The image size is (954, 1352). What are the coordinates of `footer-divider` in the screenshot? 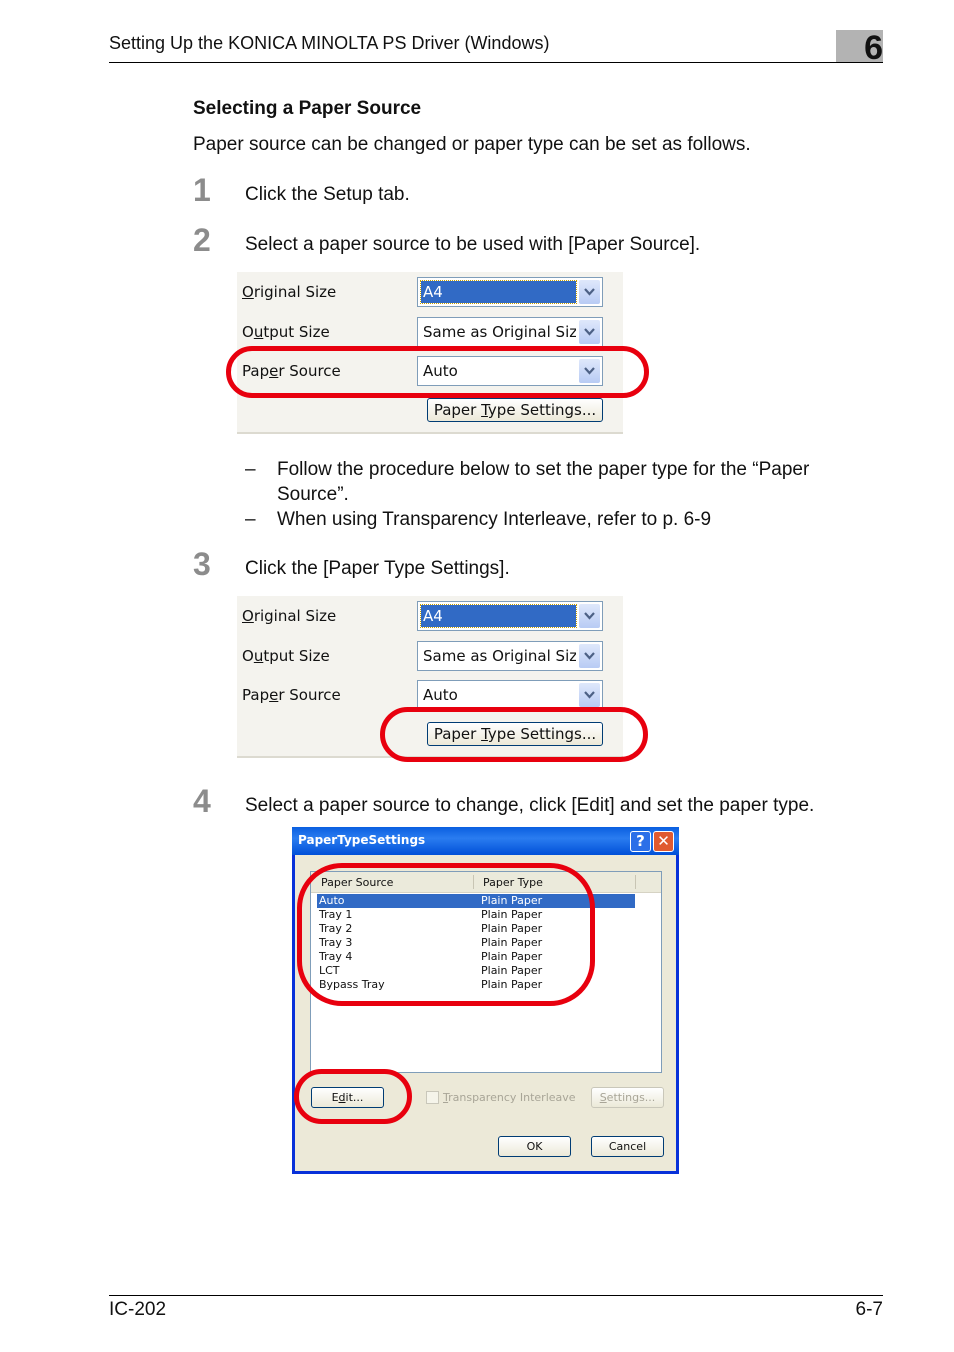 It's located at (496, 1295).